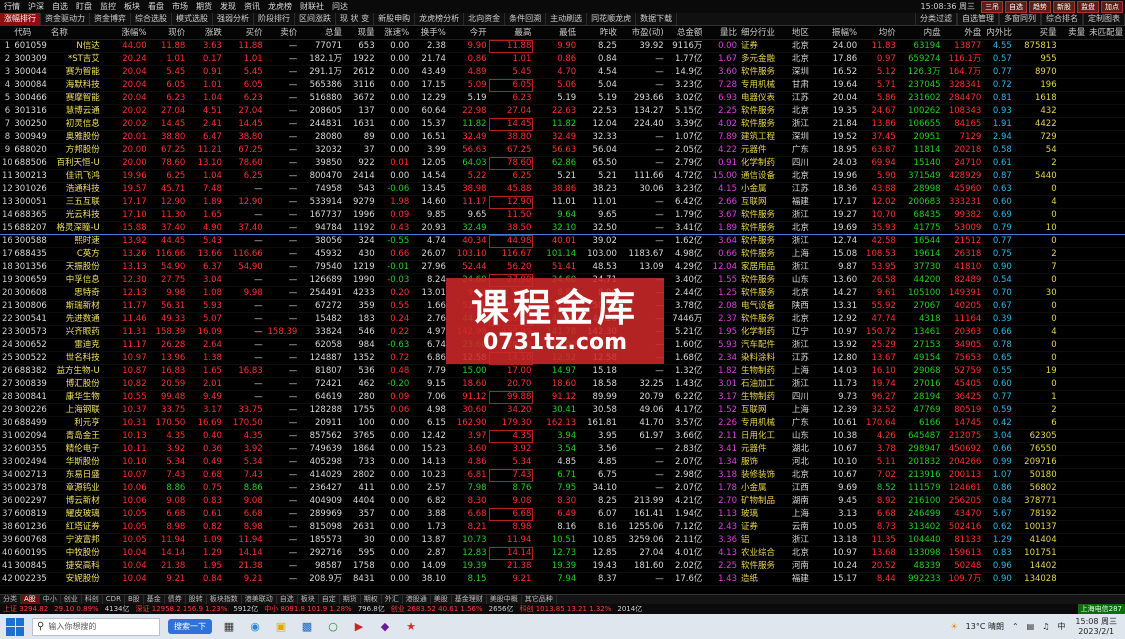 This screenshot has width=1125, height=639. What do you see at coordinates (287, 599) in the screenshot?
I see `sheet-tab: 自选` at bounding box center [287, 599].